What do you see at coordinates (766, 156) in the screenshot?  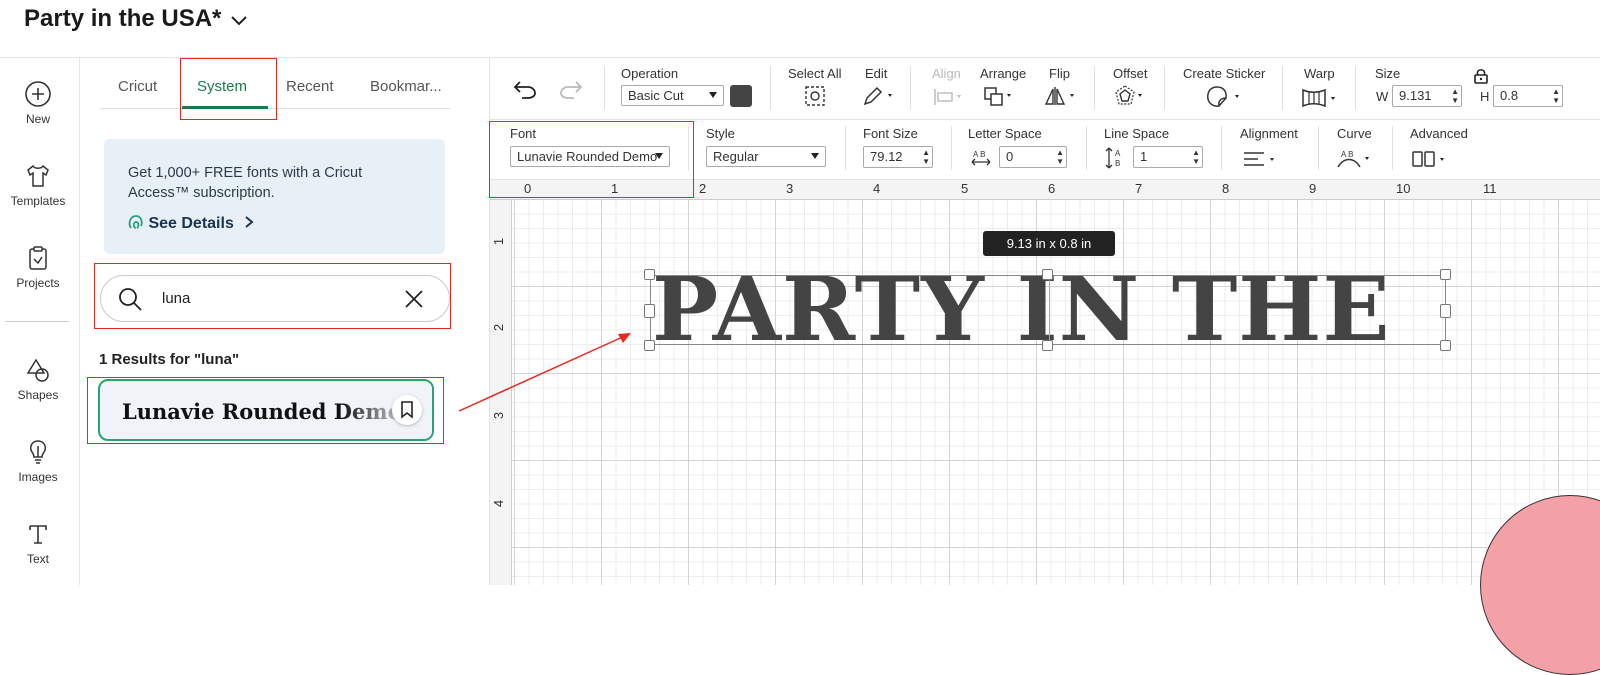 I see `style-select: Regular` at bounding box center [766, 156].